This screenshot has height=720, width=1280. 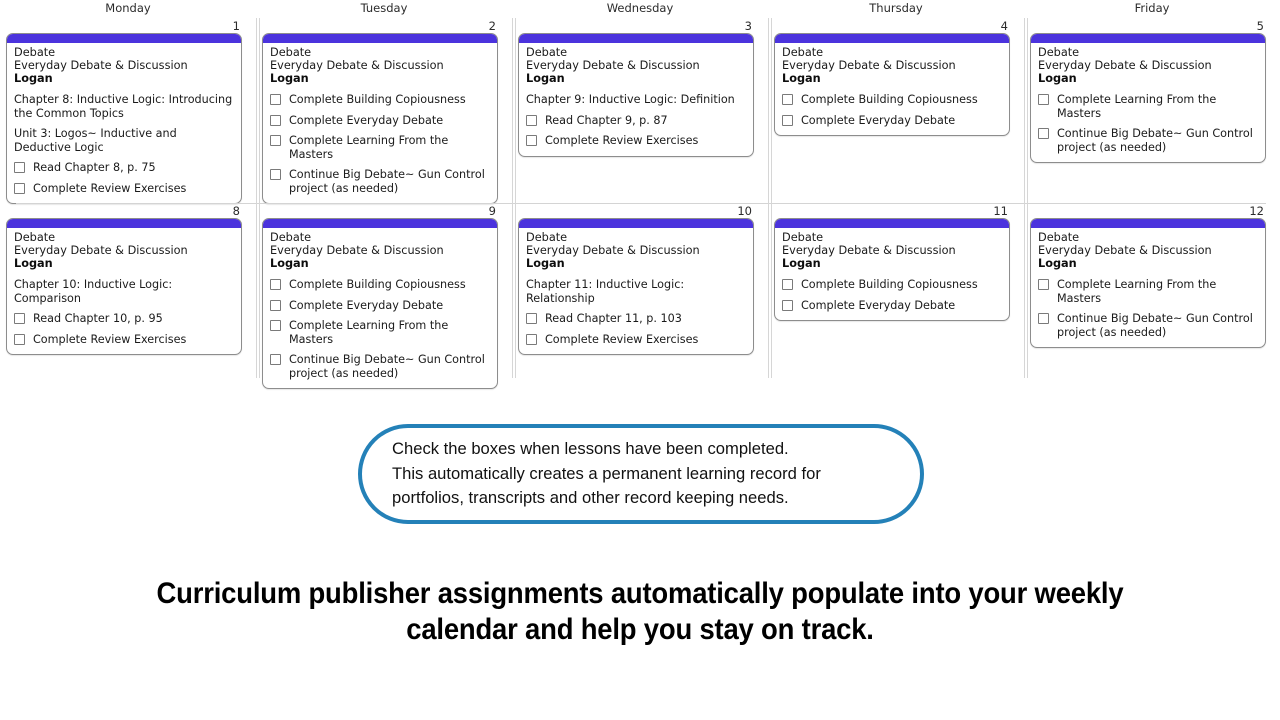 I want to click on task-label: Read Chapter 10, p. 95, so click(x=98, y=319).